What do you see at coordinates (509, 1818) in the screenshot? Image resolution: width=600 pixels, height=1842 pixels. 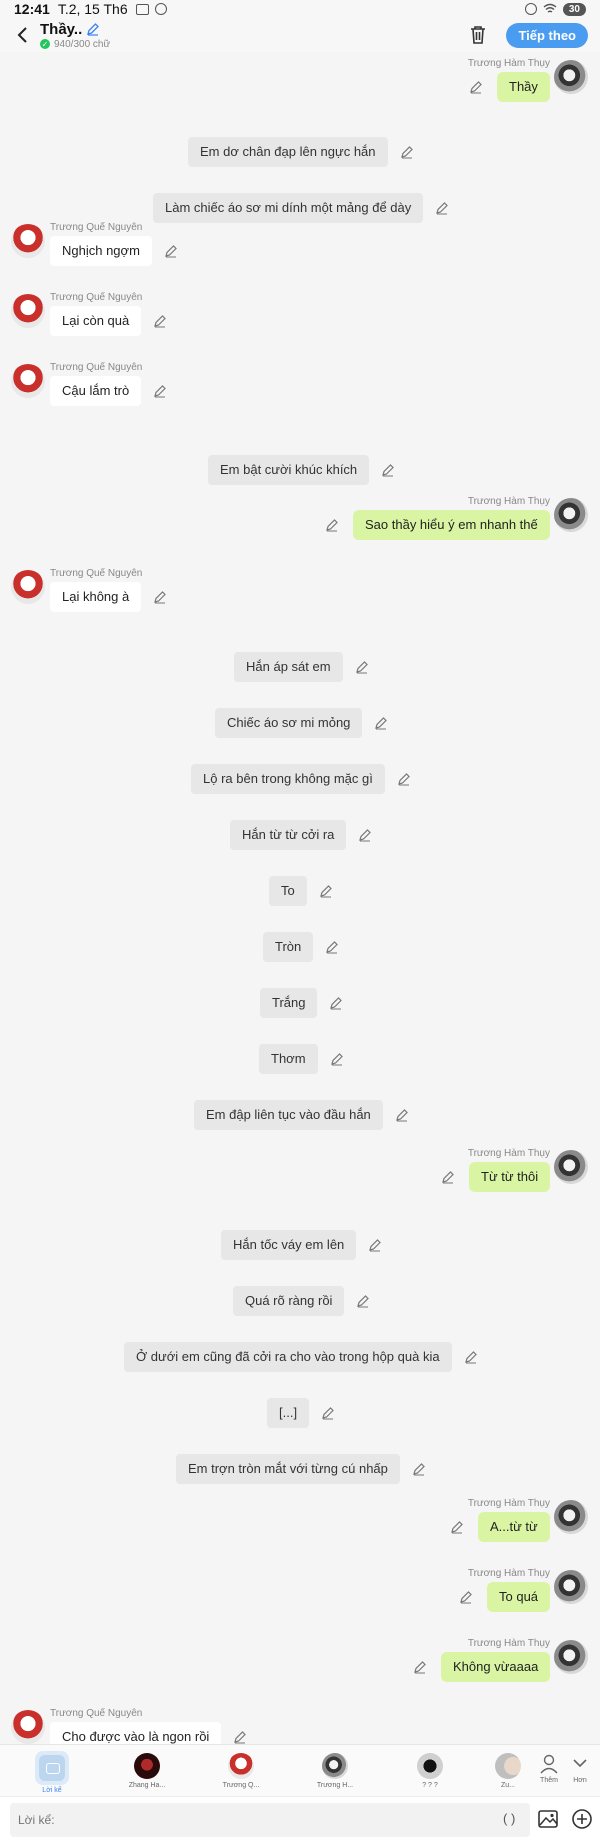 I see `parenthesis-button: ( )` at bounding box center [509, 1818].